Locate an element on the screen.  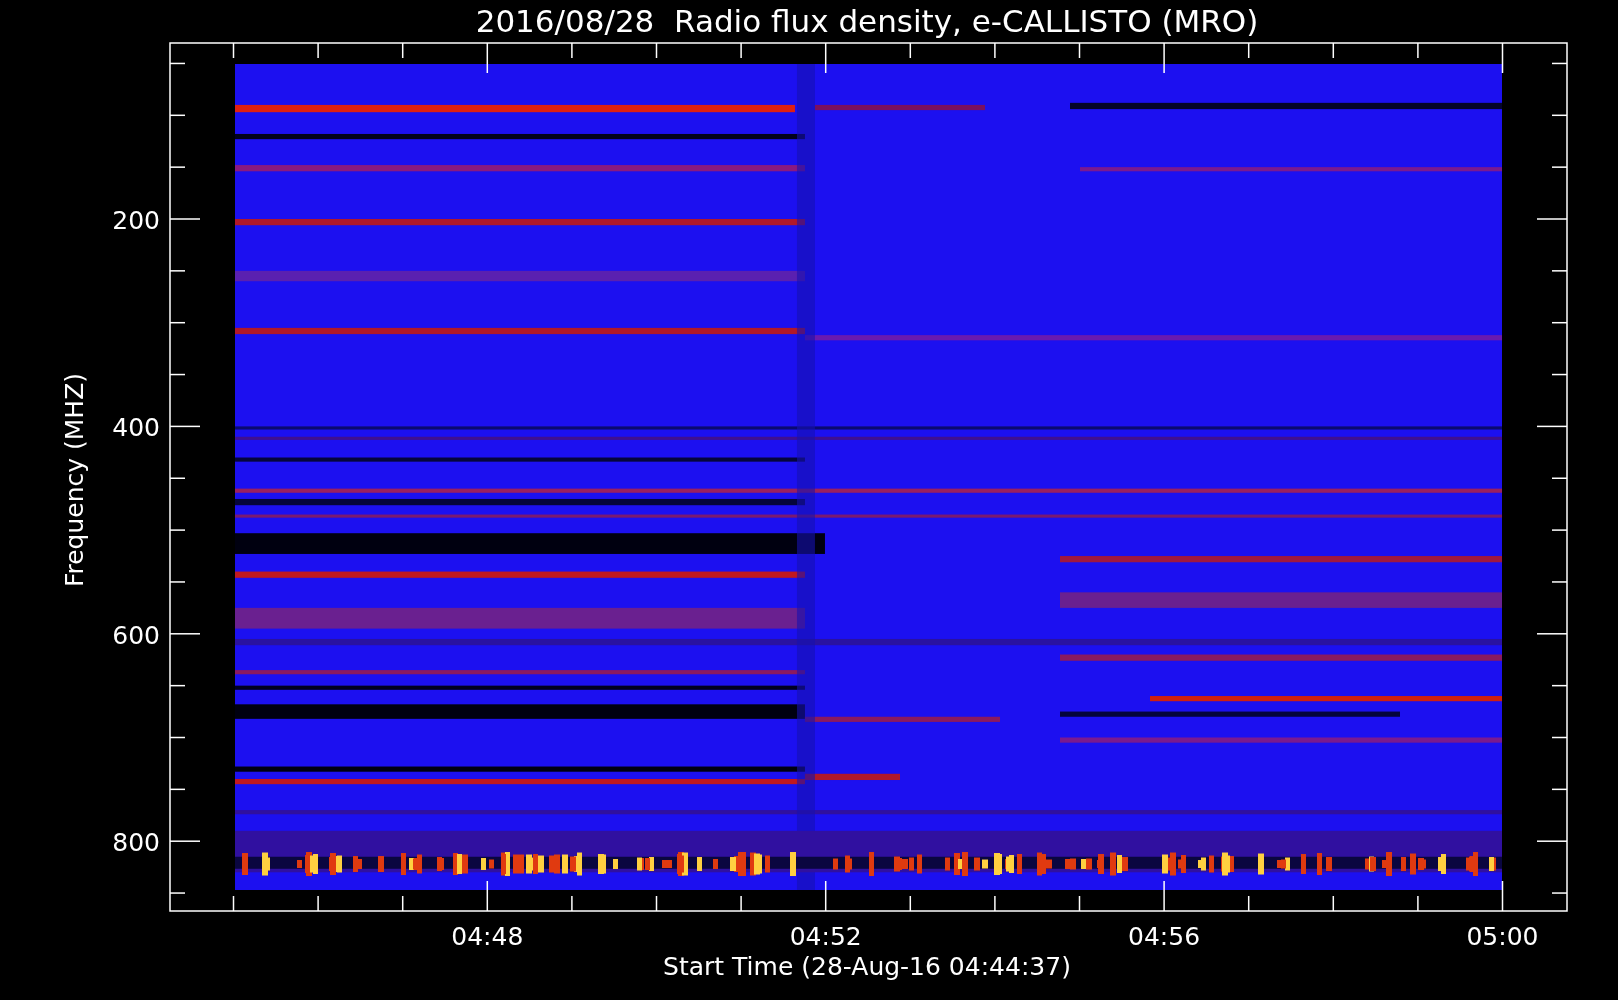
tick-label: 04:52 is located at coordinates (825, 936).